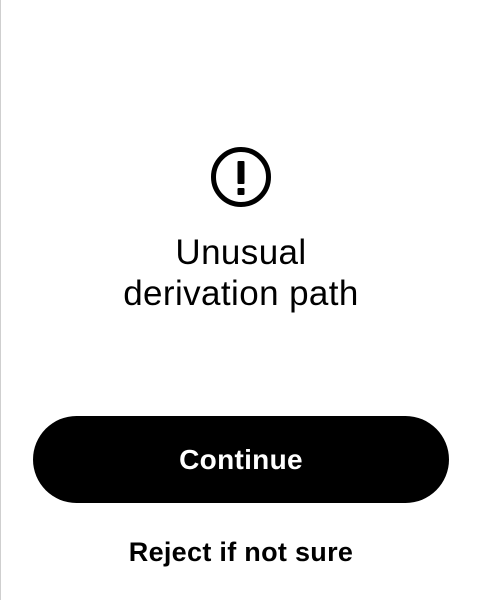 This screenshot has width=480, height=600. I want to click on warning-title-line-1: Unusual, so click(241, 252).